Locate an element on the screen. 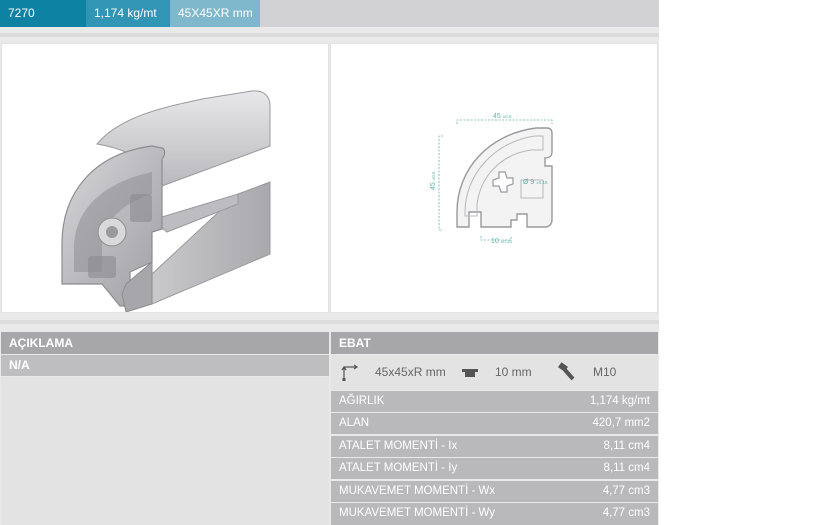  dimension-summary: 45x45xR mm 10 mm M10 is located at coordinates (494, 372).